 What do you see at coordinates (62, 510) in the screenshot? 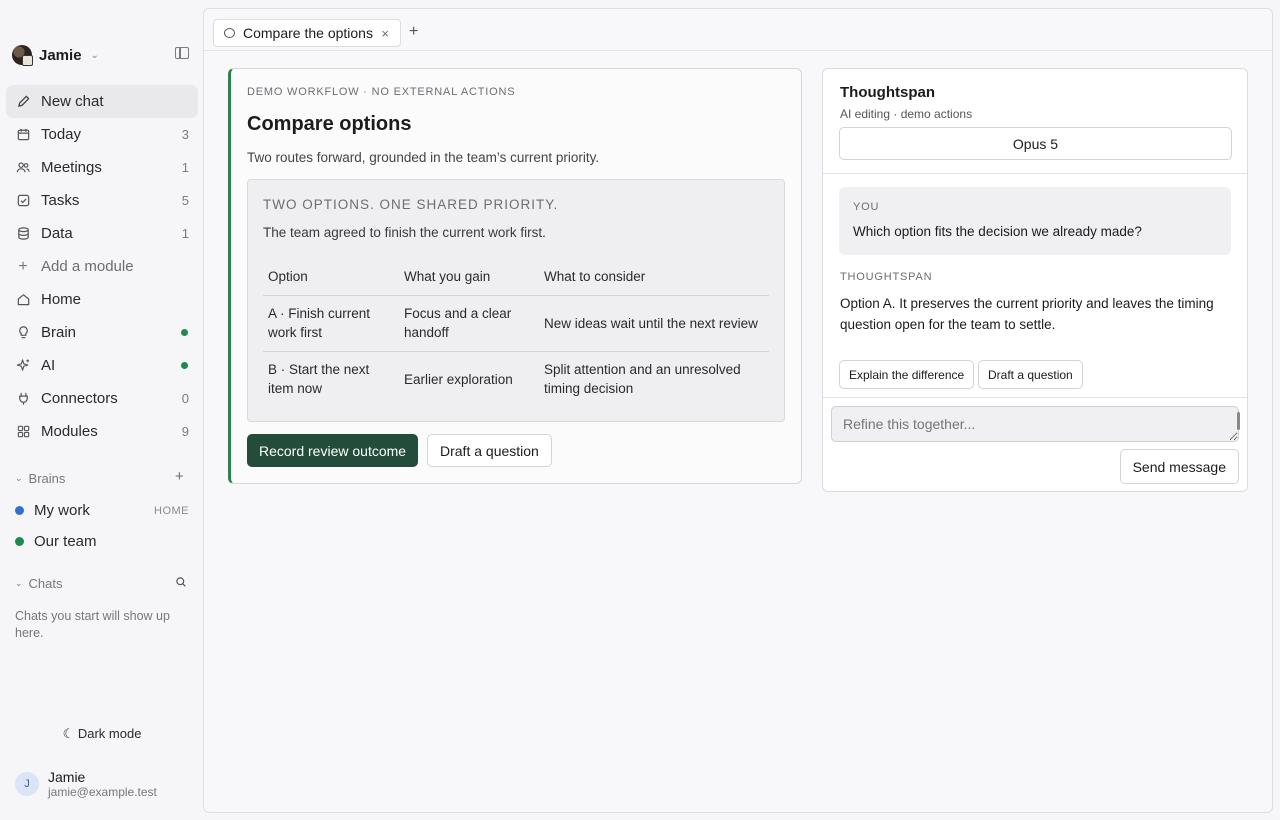
I see `brain-label: My work` at bounding box center [62, 510].